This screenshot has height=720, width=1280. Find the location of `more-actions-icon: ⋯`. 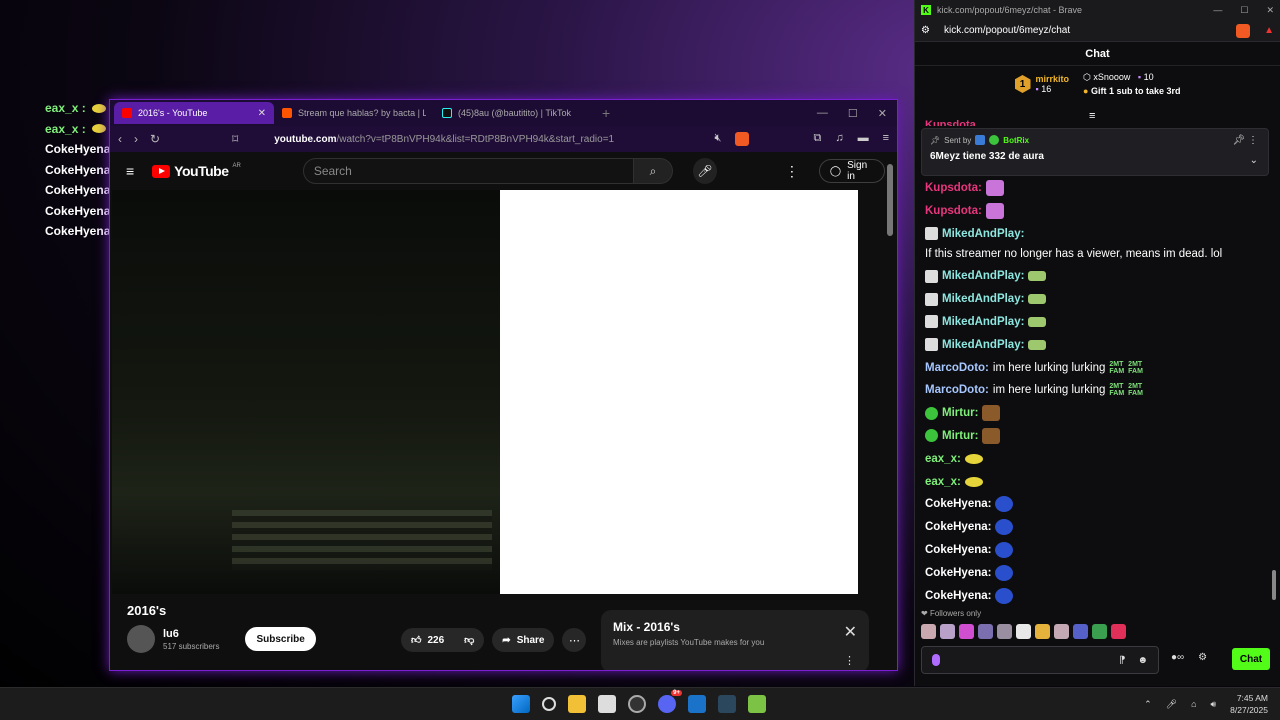

more-actions-icon: ⋯ is located at coordinates (574, 640).